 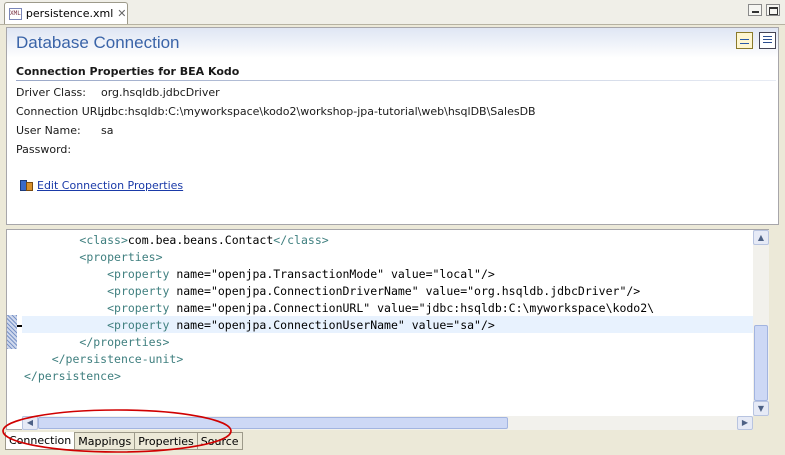 What do you see at coordinates (761, 323) in the screenshot?
I see `vertical-scrollbar: ▲ ▼` at bounding box center [761, 323].